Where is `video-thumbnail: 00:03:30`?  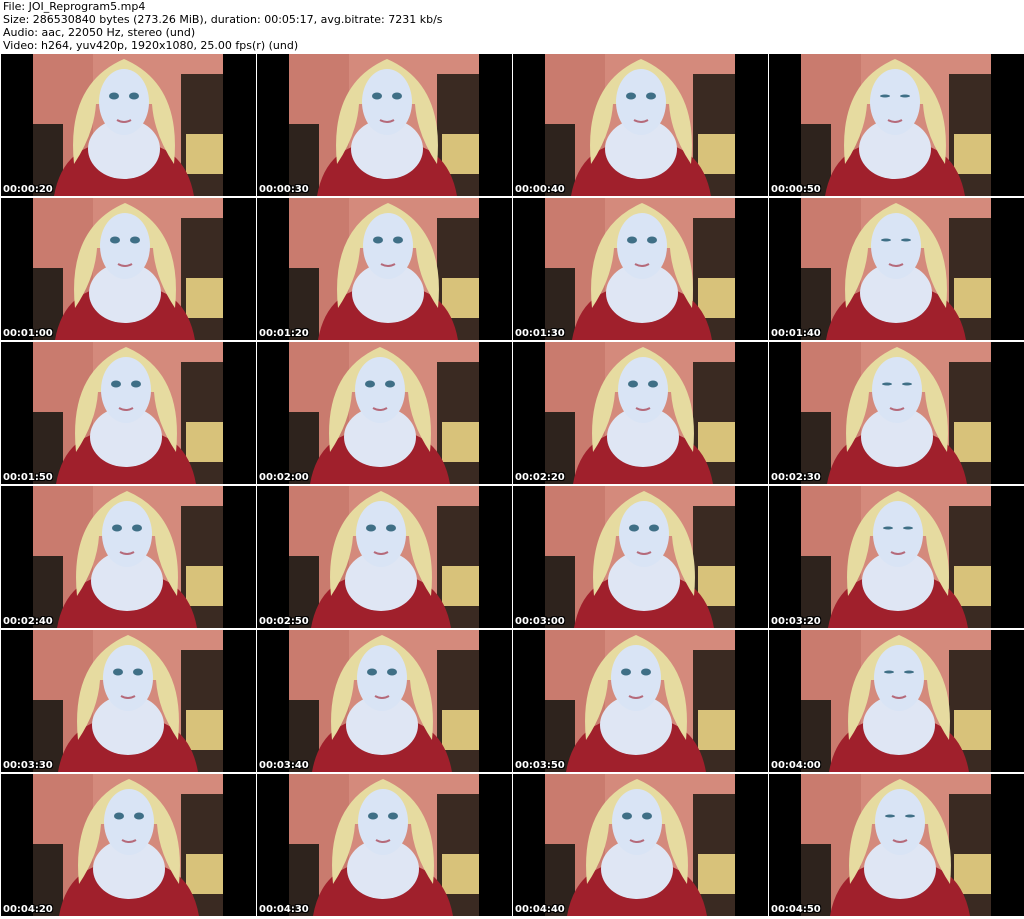 video-thumbnail: 00:03:30 is located at coordinates (128, 701).